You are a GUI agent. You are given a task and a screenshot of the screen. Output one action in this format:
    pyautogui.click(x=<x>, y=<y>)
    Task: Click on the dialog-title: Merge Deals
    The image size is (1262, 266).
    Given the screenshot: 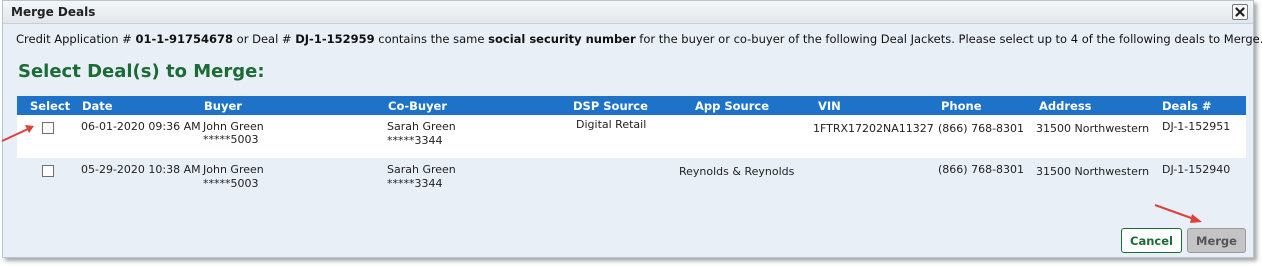 What is the action you would take?
    pyautogui.click(x=53, y=12)
    